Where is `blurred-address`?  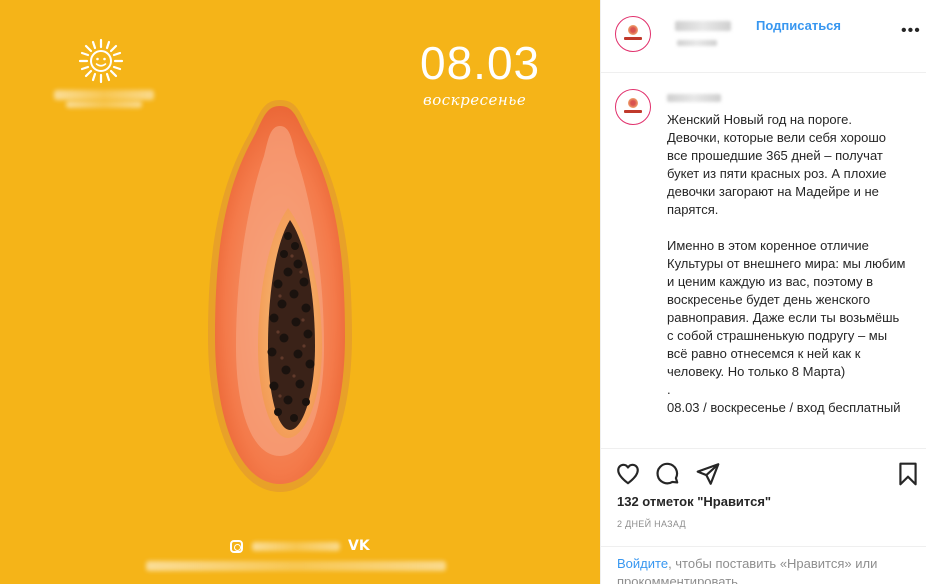
blurred-address is located at coordinates (296, 566).